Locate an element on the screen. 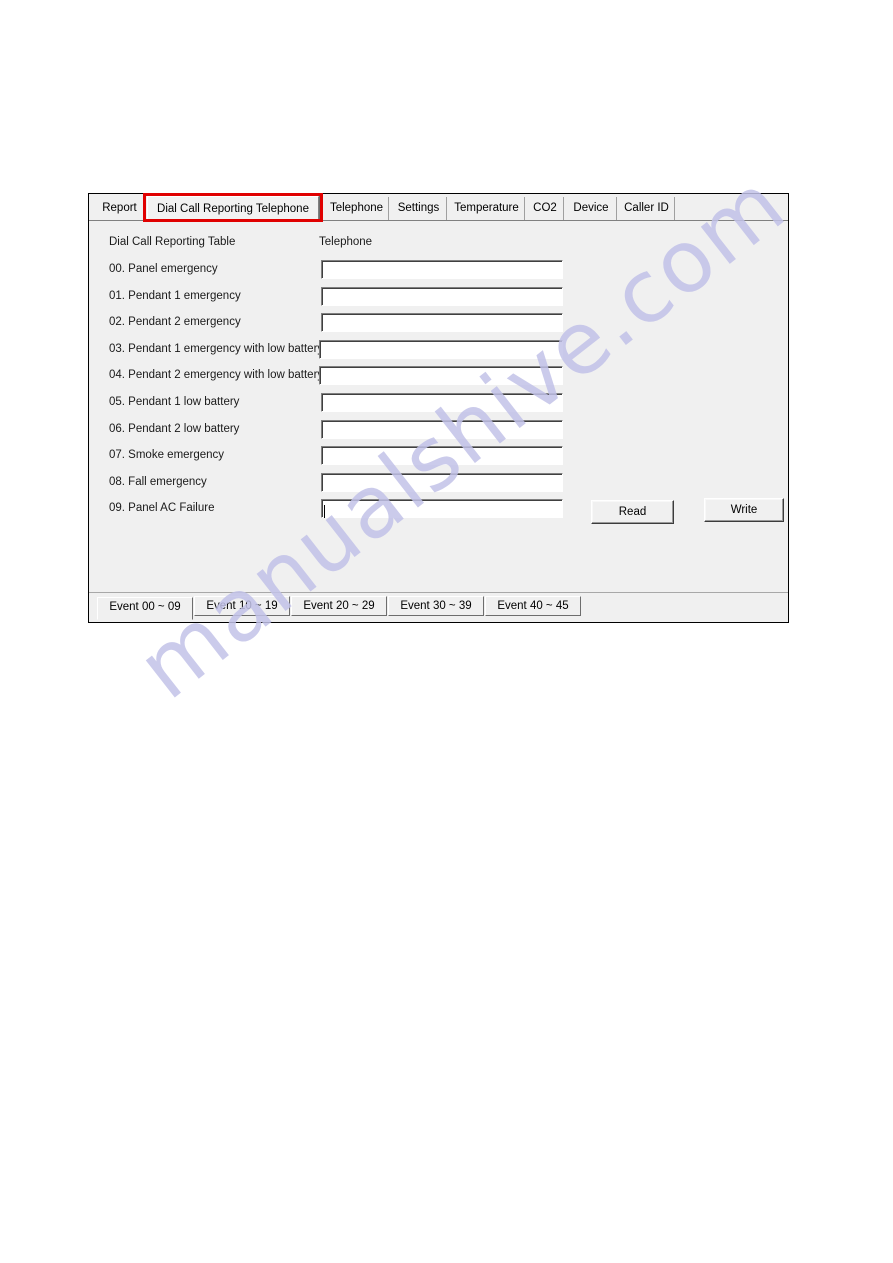 The width and height of the screenshot is (893, 1263). write-button: Write is located at coordinates (744, 510).